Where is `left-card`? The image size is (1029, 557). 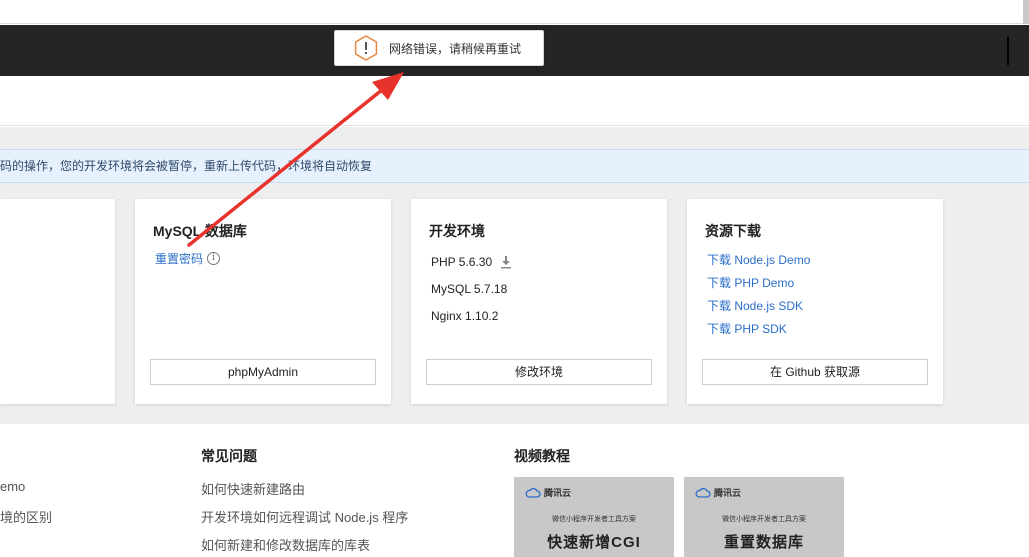 left-card is located at coordinates (57, 301).